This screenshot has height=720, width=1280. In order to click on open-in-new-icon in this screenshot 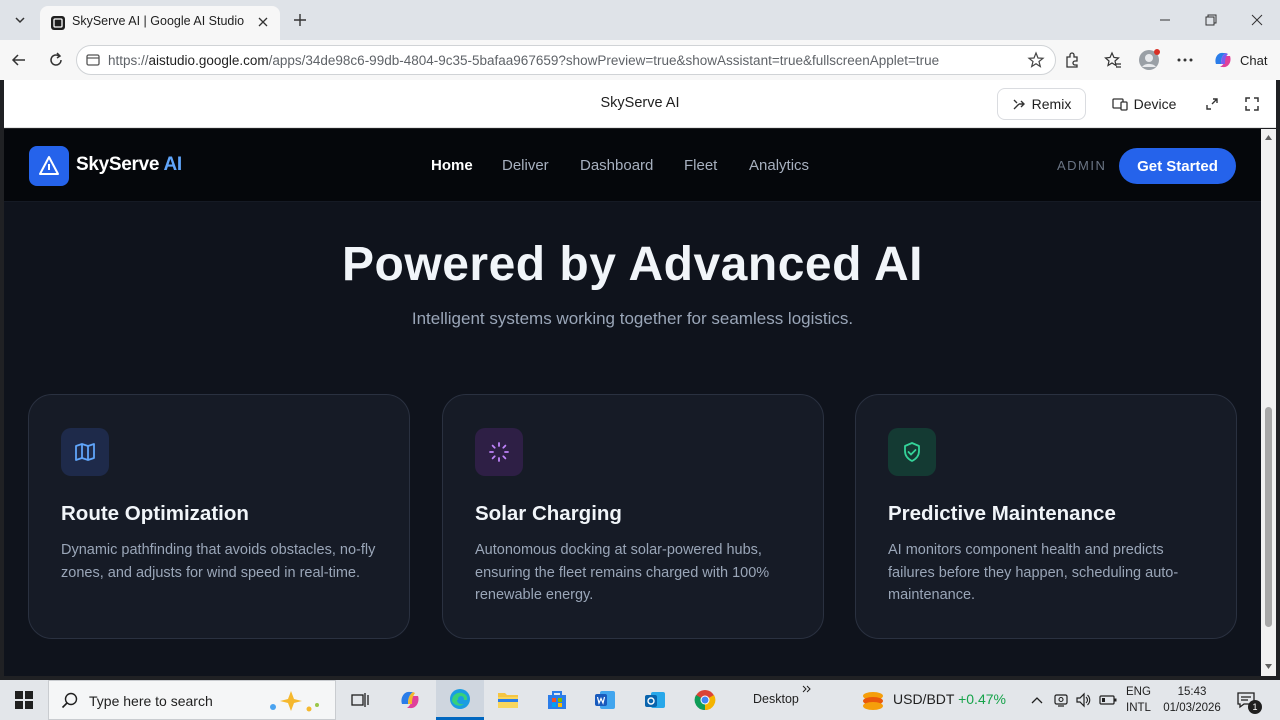, I will do `click(1212, 104)`.